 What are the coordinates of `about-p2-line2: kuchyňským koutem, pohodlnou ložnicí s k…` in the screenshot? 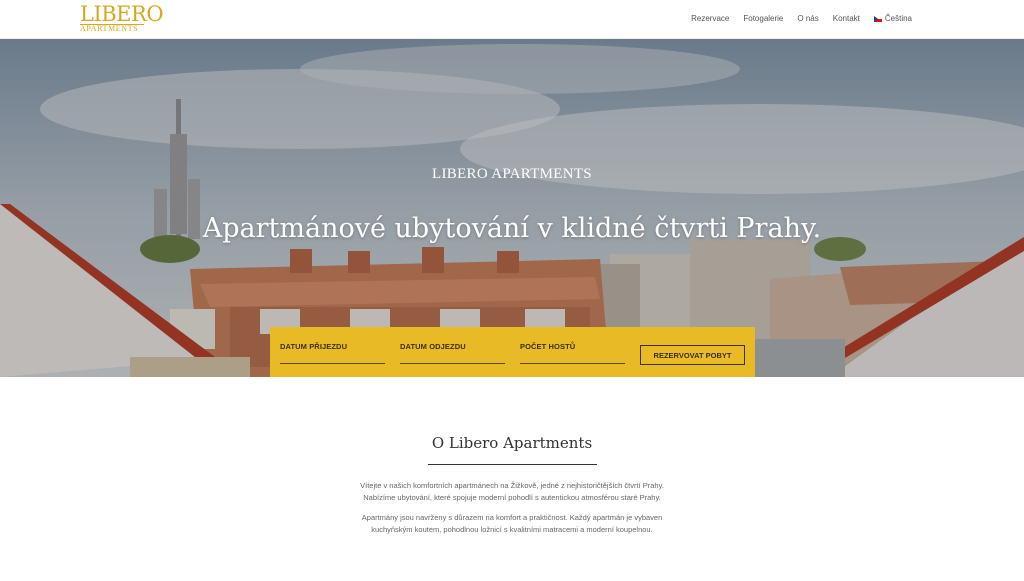 It's located at (512, 529).